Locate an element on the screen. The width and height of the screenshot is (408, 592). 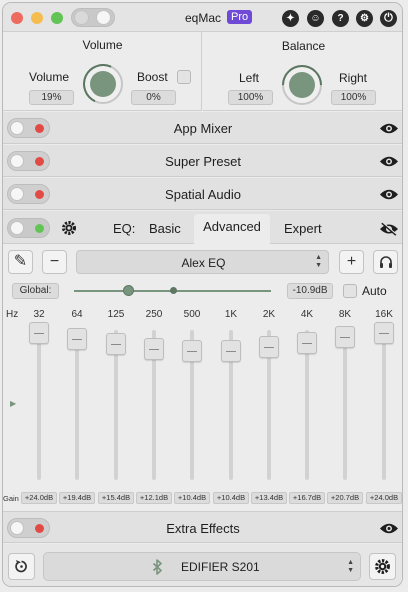
volume-knob is located at coordinates (103, 84).